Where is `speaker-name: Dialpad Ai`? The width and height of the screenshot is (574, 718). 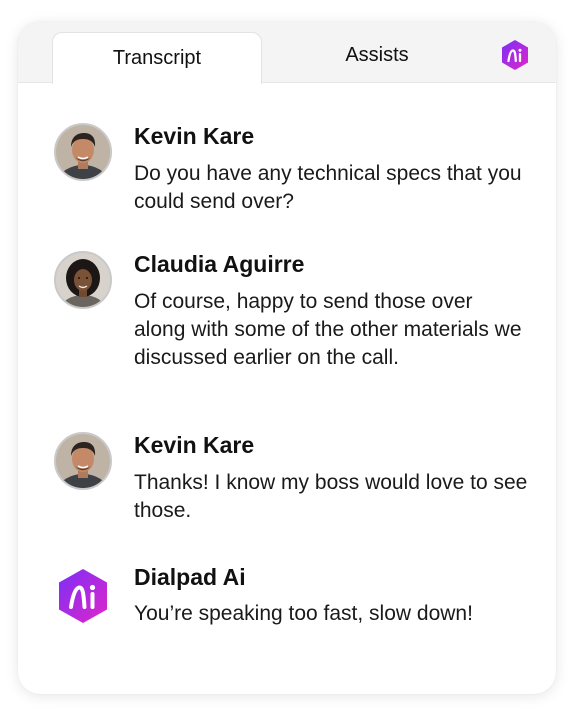
speaker-name: Dialpad Ai is located at coordinates (190, 577).